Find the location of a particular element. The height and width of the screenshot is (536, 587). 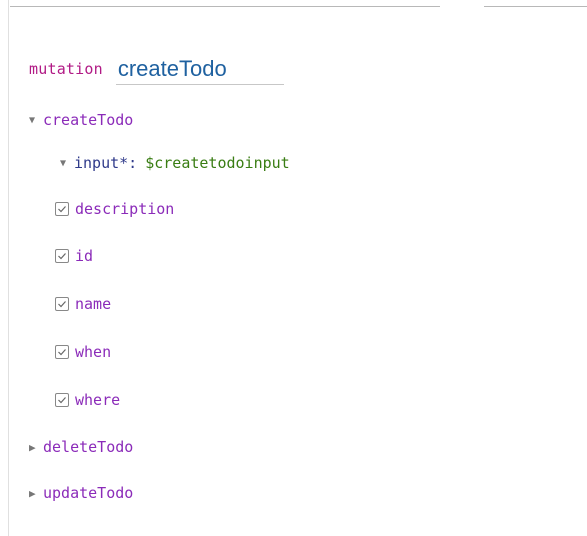

tree-item-label: updateTodo is located at coordinates (88, 493).